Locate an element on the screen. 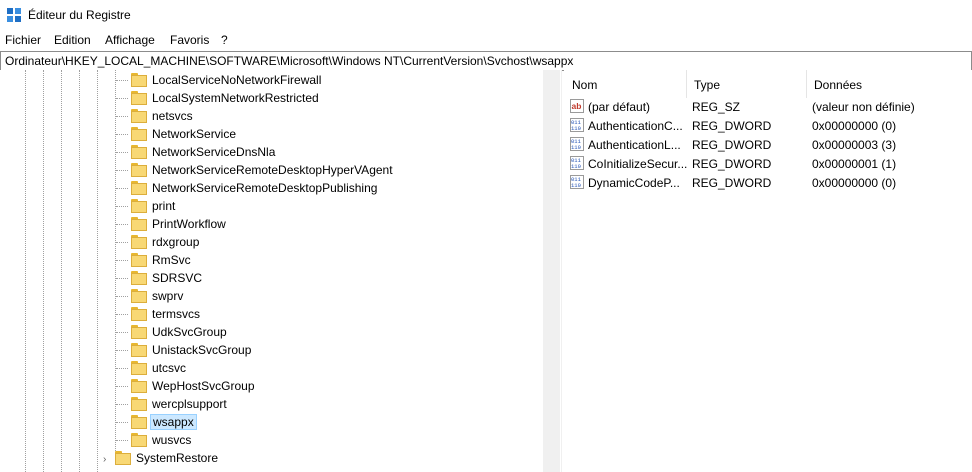 The height and width of the screenshot is (472, 972). string-value-icon: ab is located at coordinates (577, 106).